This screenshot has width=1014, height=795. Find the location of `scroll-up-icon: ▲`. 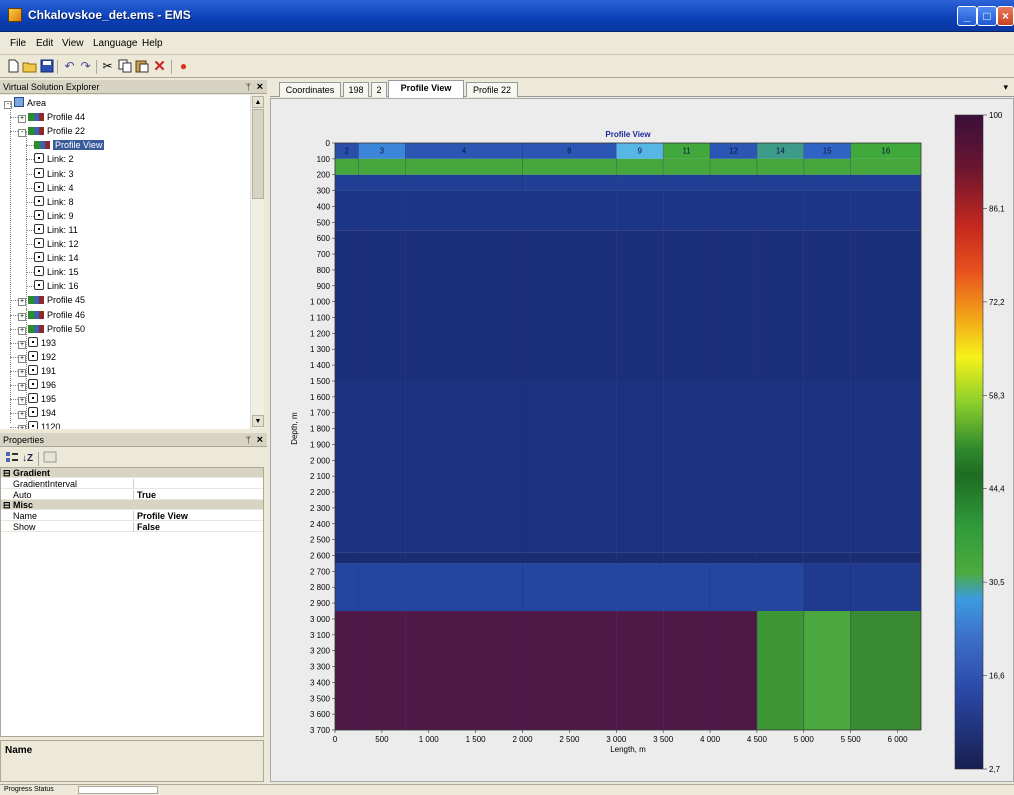

scroll-up-icon: ▲ is located at coordinates (258, 102).